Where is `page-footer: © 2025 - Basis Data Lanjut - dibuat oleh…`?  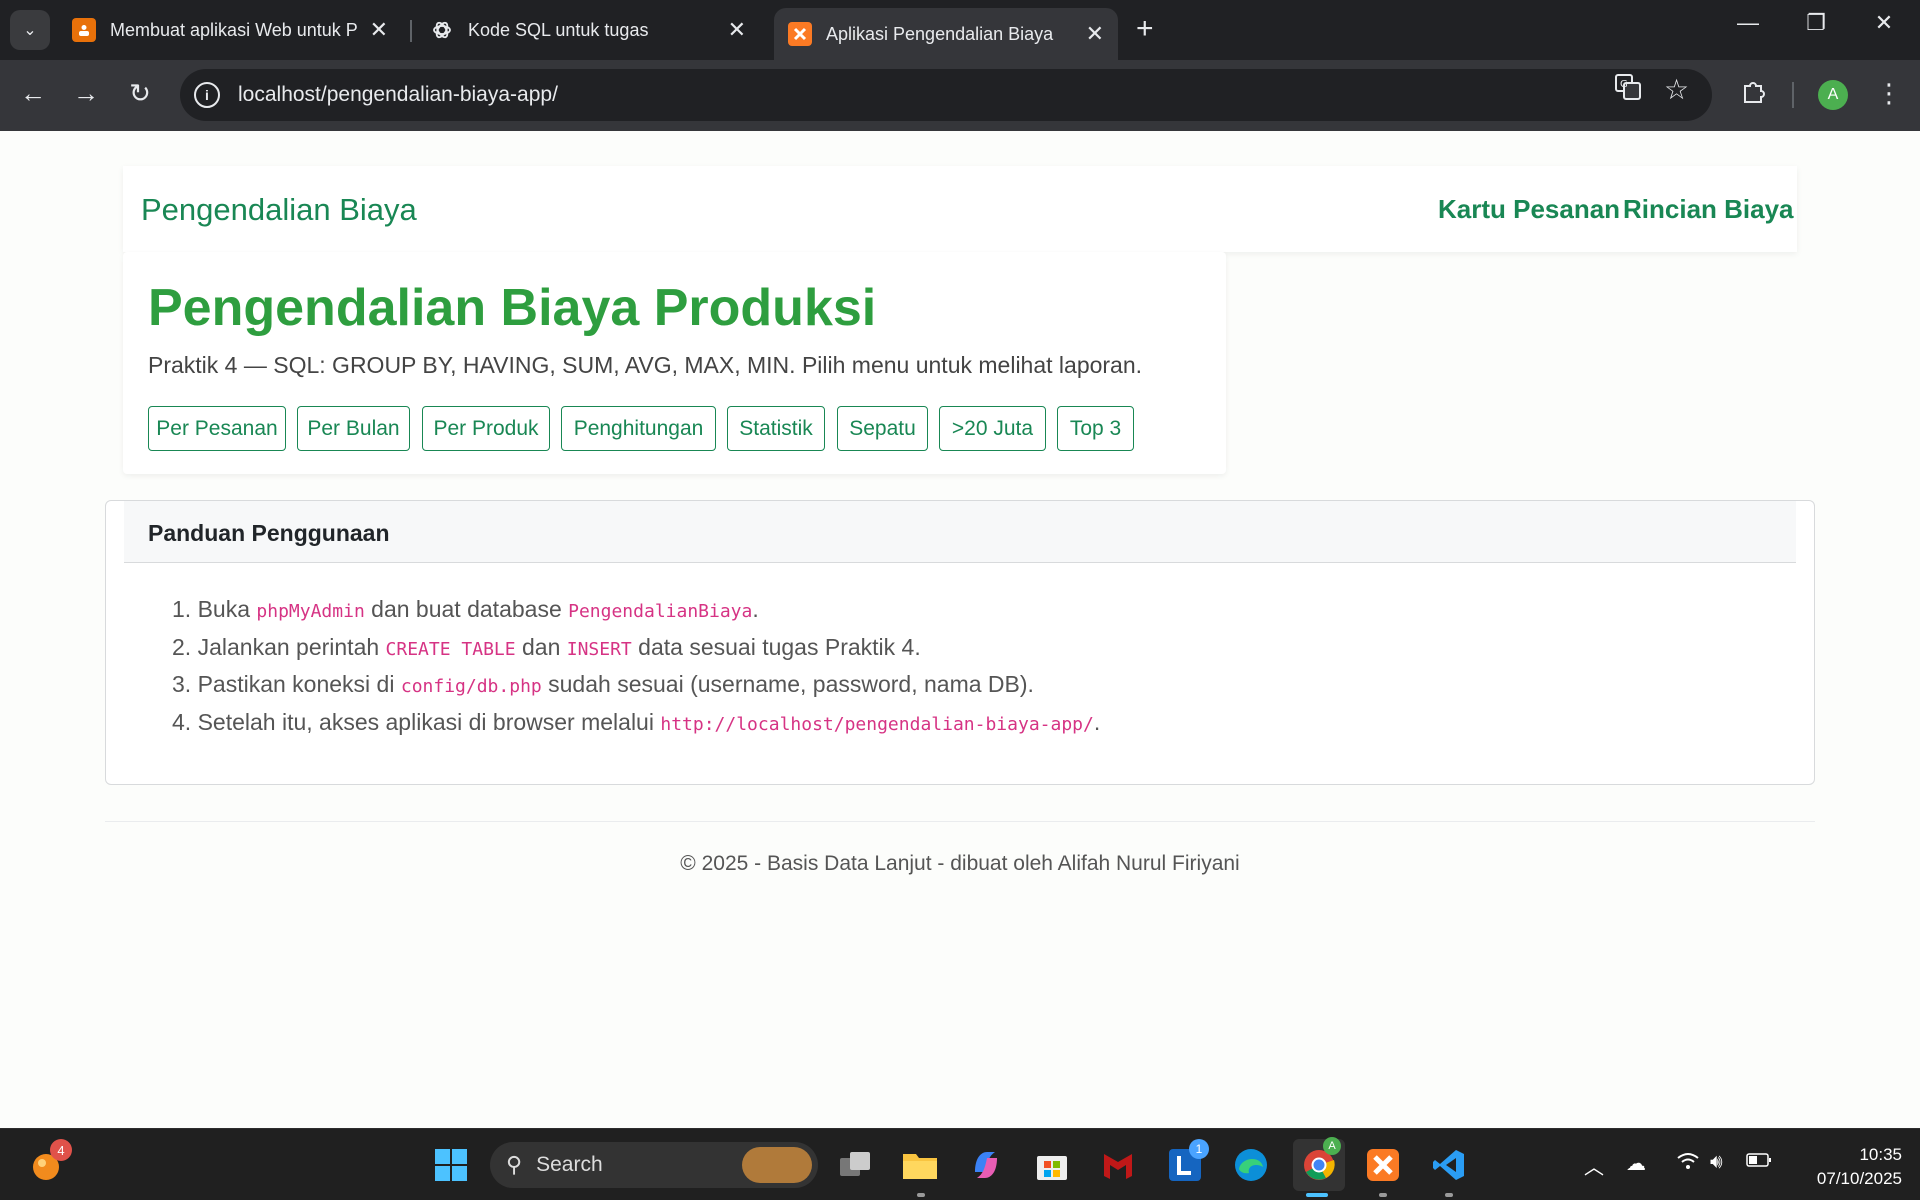 page-footer: © 2025 - Basis Data Lanjut - dibuat oleh… is located at coordinates (960, 863).